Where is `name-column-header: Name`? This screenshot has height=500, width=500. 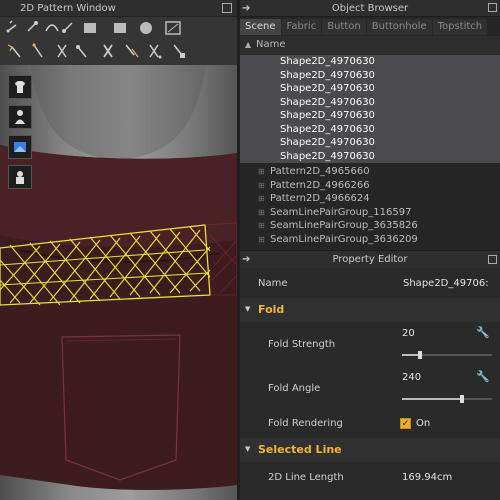 name-column-header: Name is located at coordinates (271, 44).